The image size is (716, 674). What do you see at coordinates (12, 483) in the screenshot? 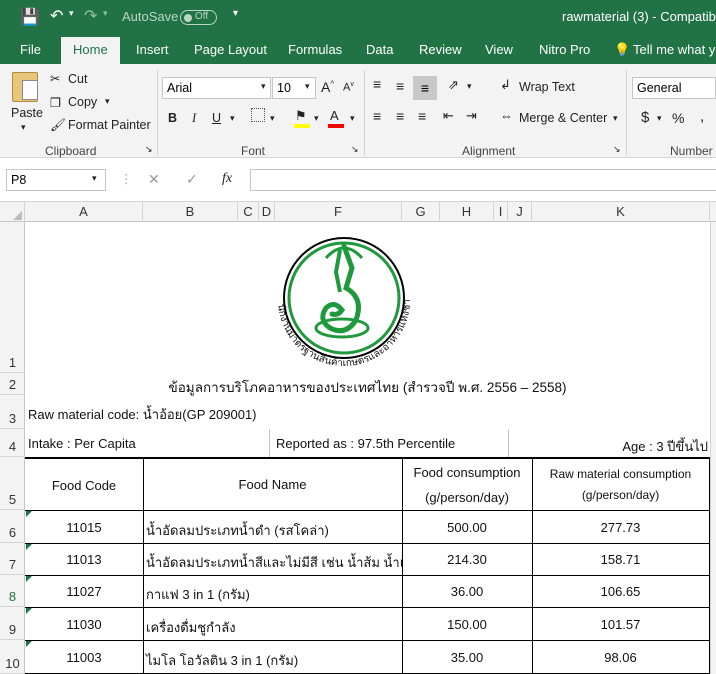
I see `row-header-5: 5` at bounding box center [12, 483].